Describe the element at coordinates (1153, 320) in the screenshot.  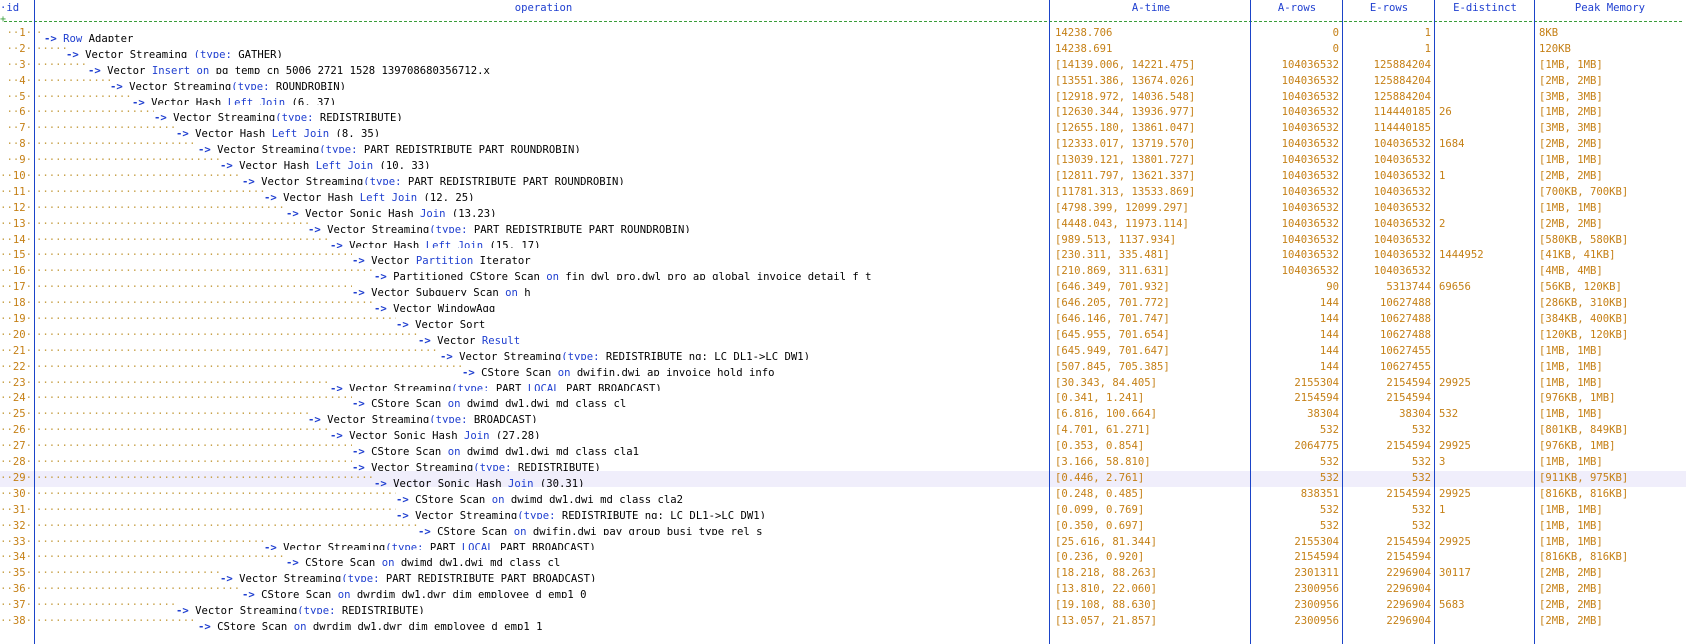
I see `a-time-cell: [646.146, 701.747]` at that location.